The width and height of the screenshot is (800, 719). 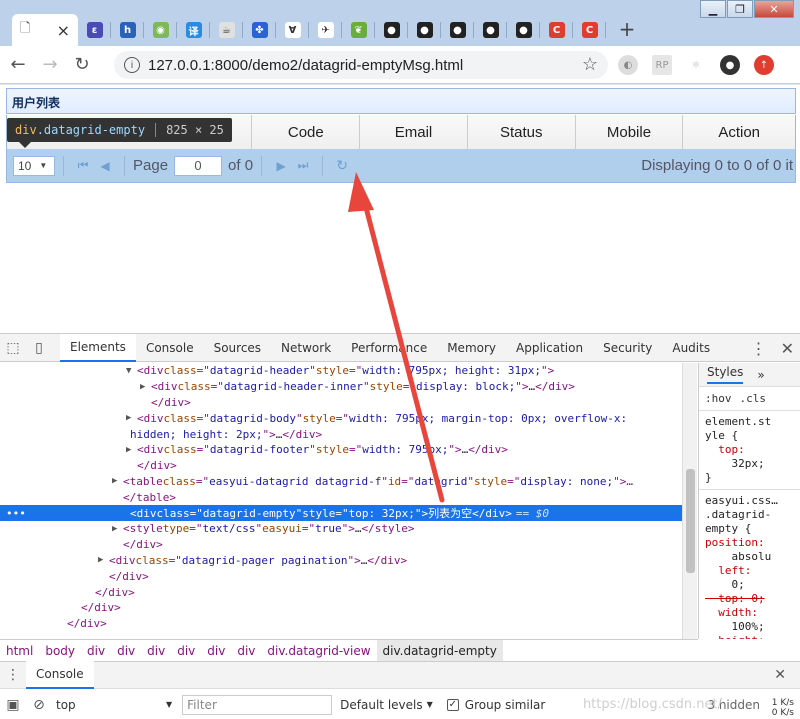 I want to click on maximize-button: ❐, so click(x=740, y=9).